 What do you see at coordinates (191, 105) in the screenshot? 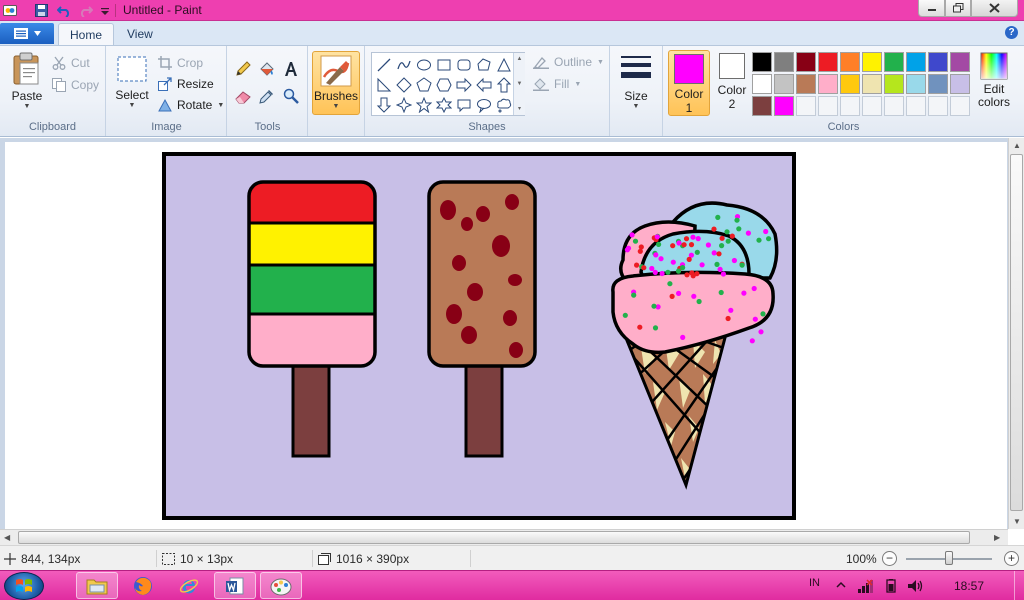
I see `rotate-button: Rotate ▼` at bounding box center [191, 105].